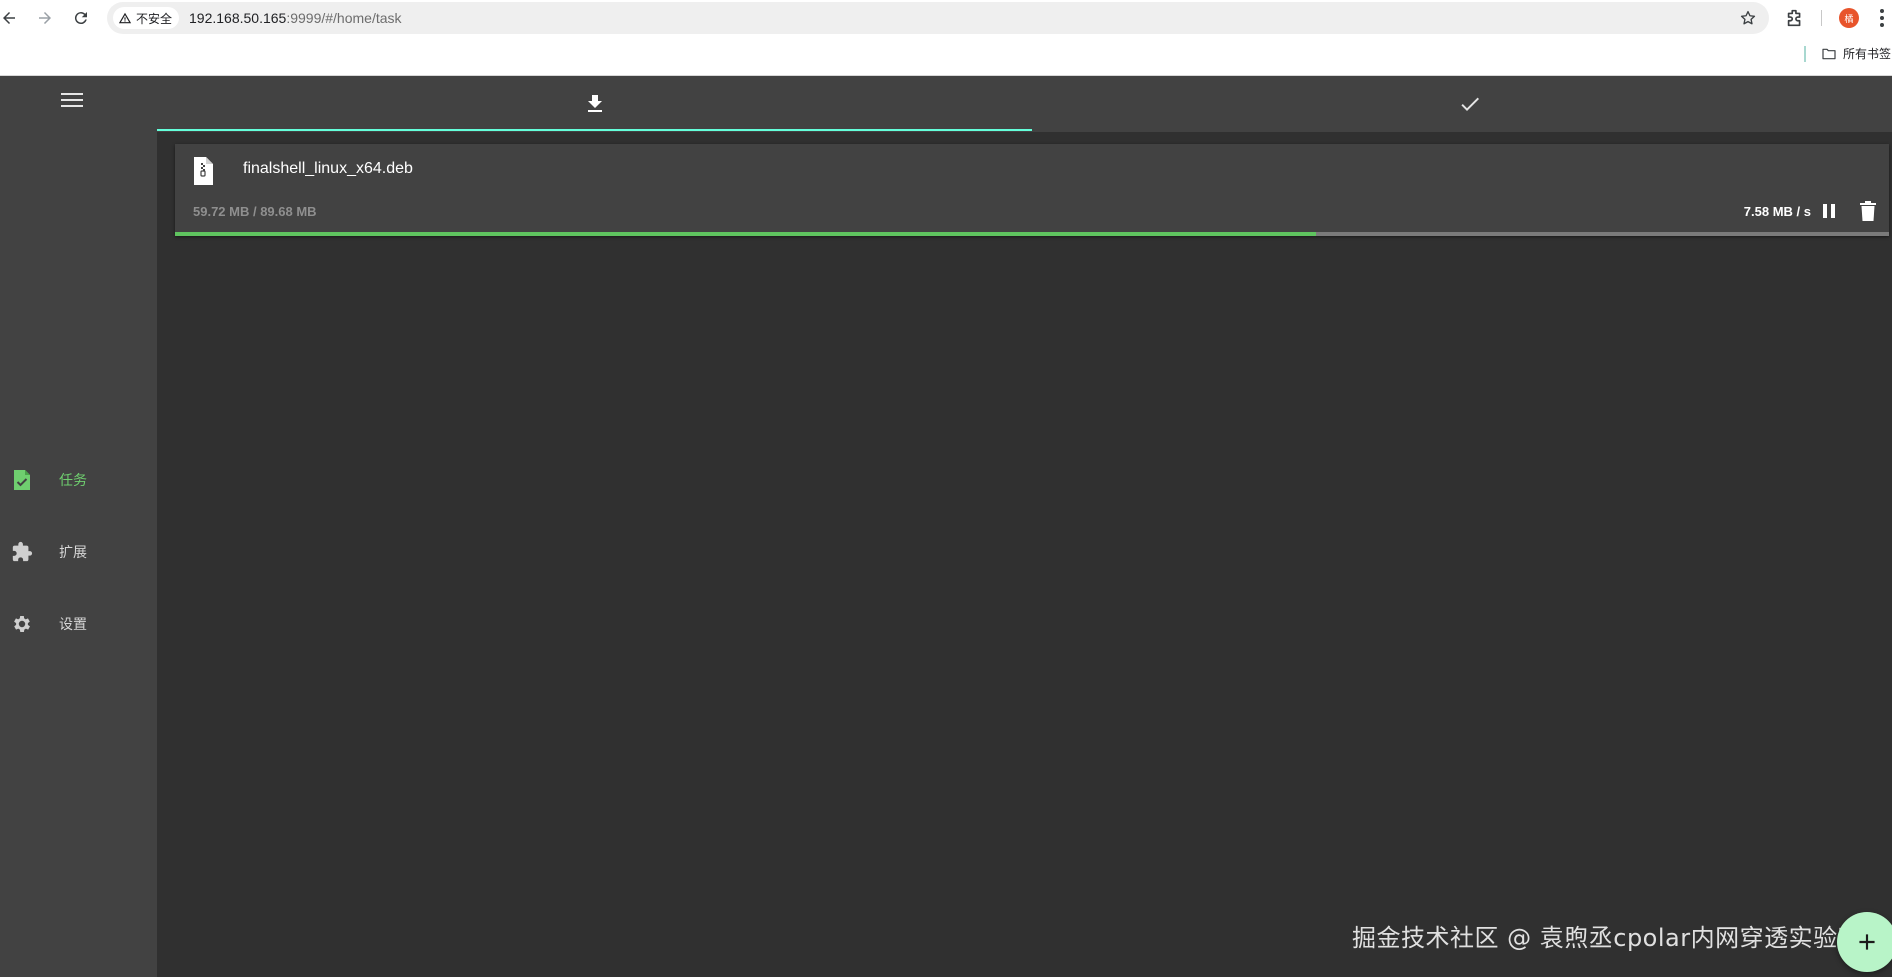 The width and height of the screenshot is (1892, 977). What do you see at coordinates (328, 168) in the screenshot?
I see `file-name: finalshell_linux_x64.deb` at bounding box center [328, 168].